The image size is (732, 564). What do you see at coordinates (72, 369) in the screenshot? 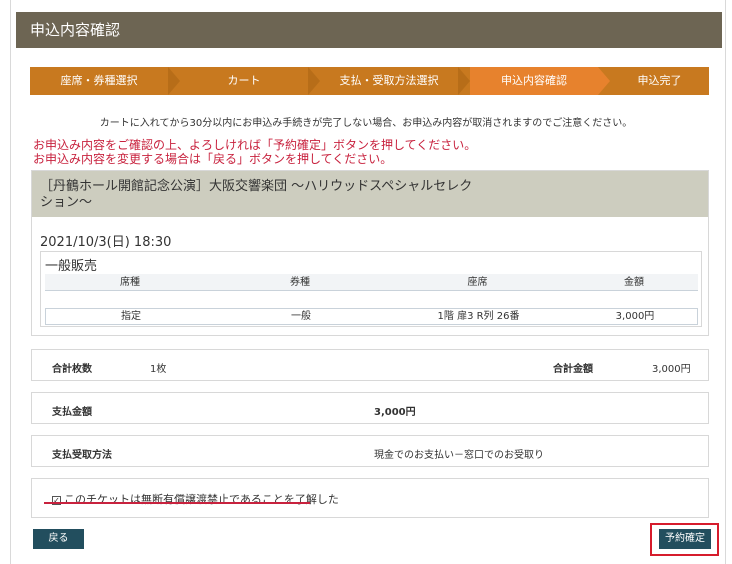
I see `total-count-label: 合計枚数` at bounding box center [72, 369].